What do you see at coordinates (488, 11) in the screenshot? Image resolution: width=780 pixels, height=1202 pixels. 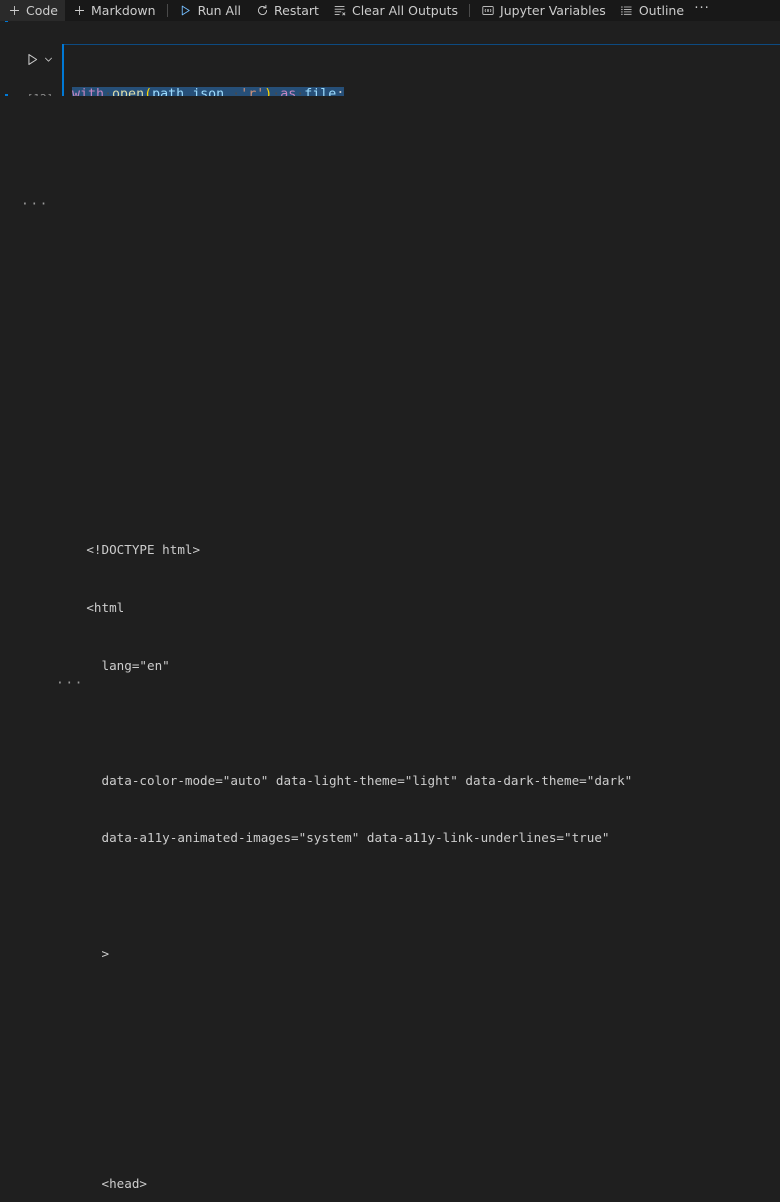 I see `variables-icon` at bounding box center [488, 11].